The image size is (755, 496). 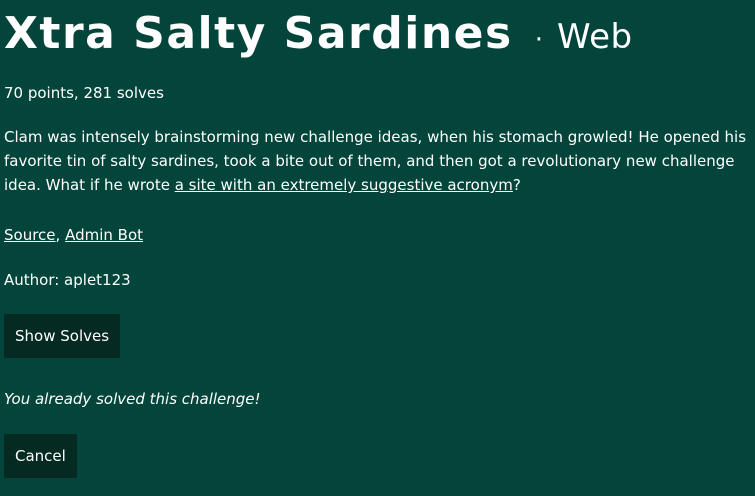 I want to click on points-solves: 70 points, 281 solves, so click(x=84, y=93).